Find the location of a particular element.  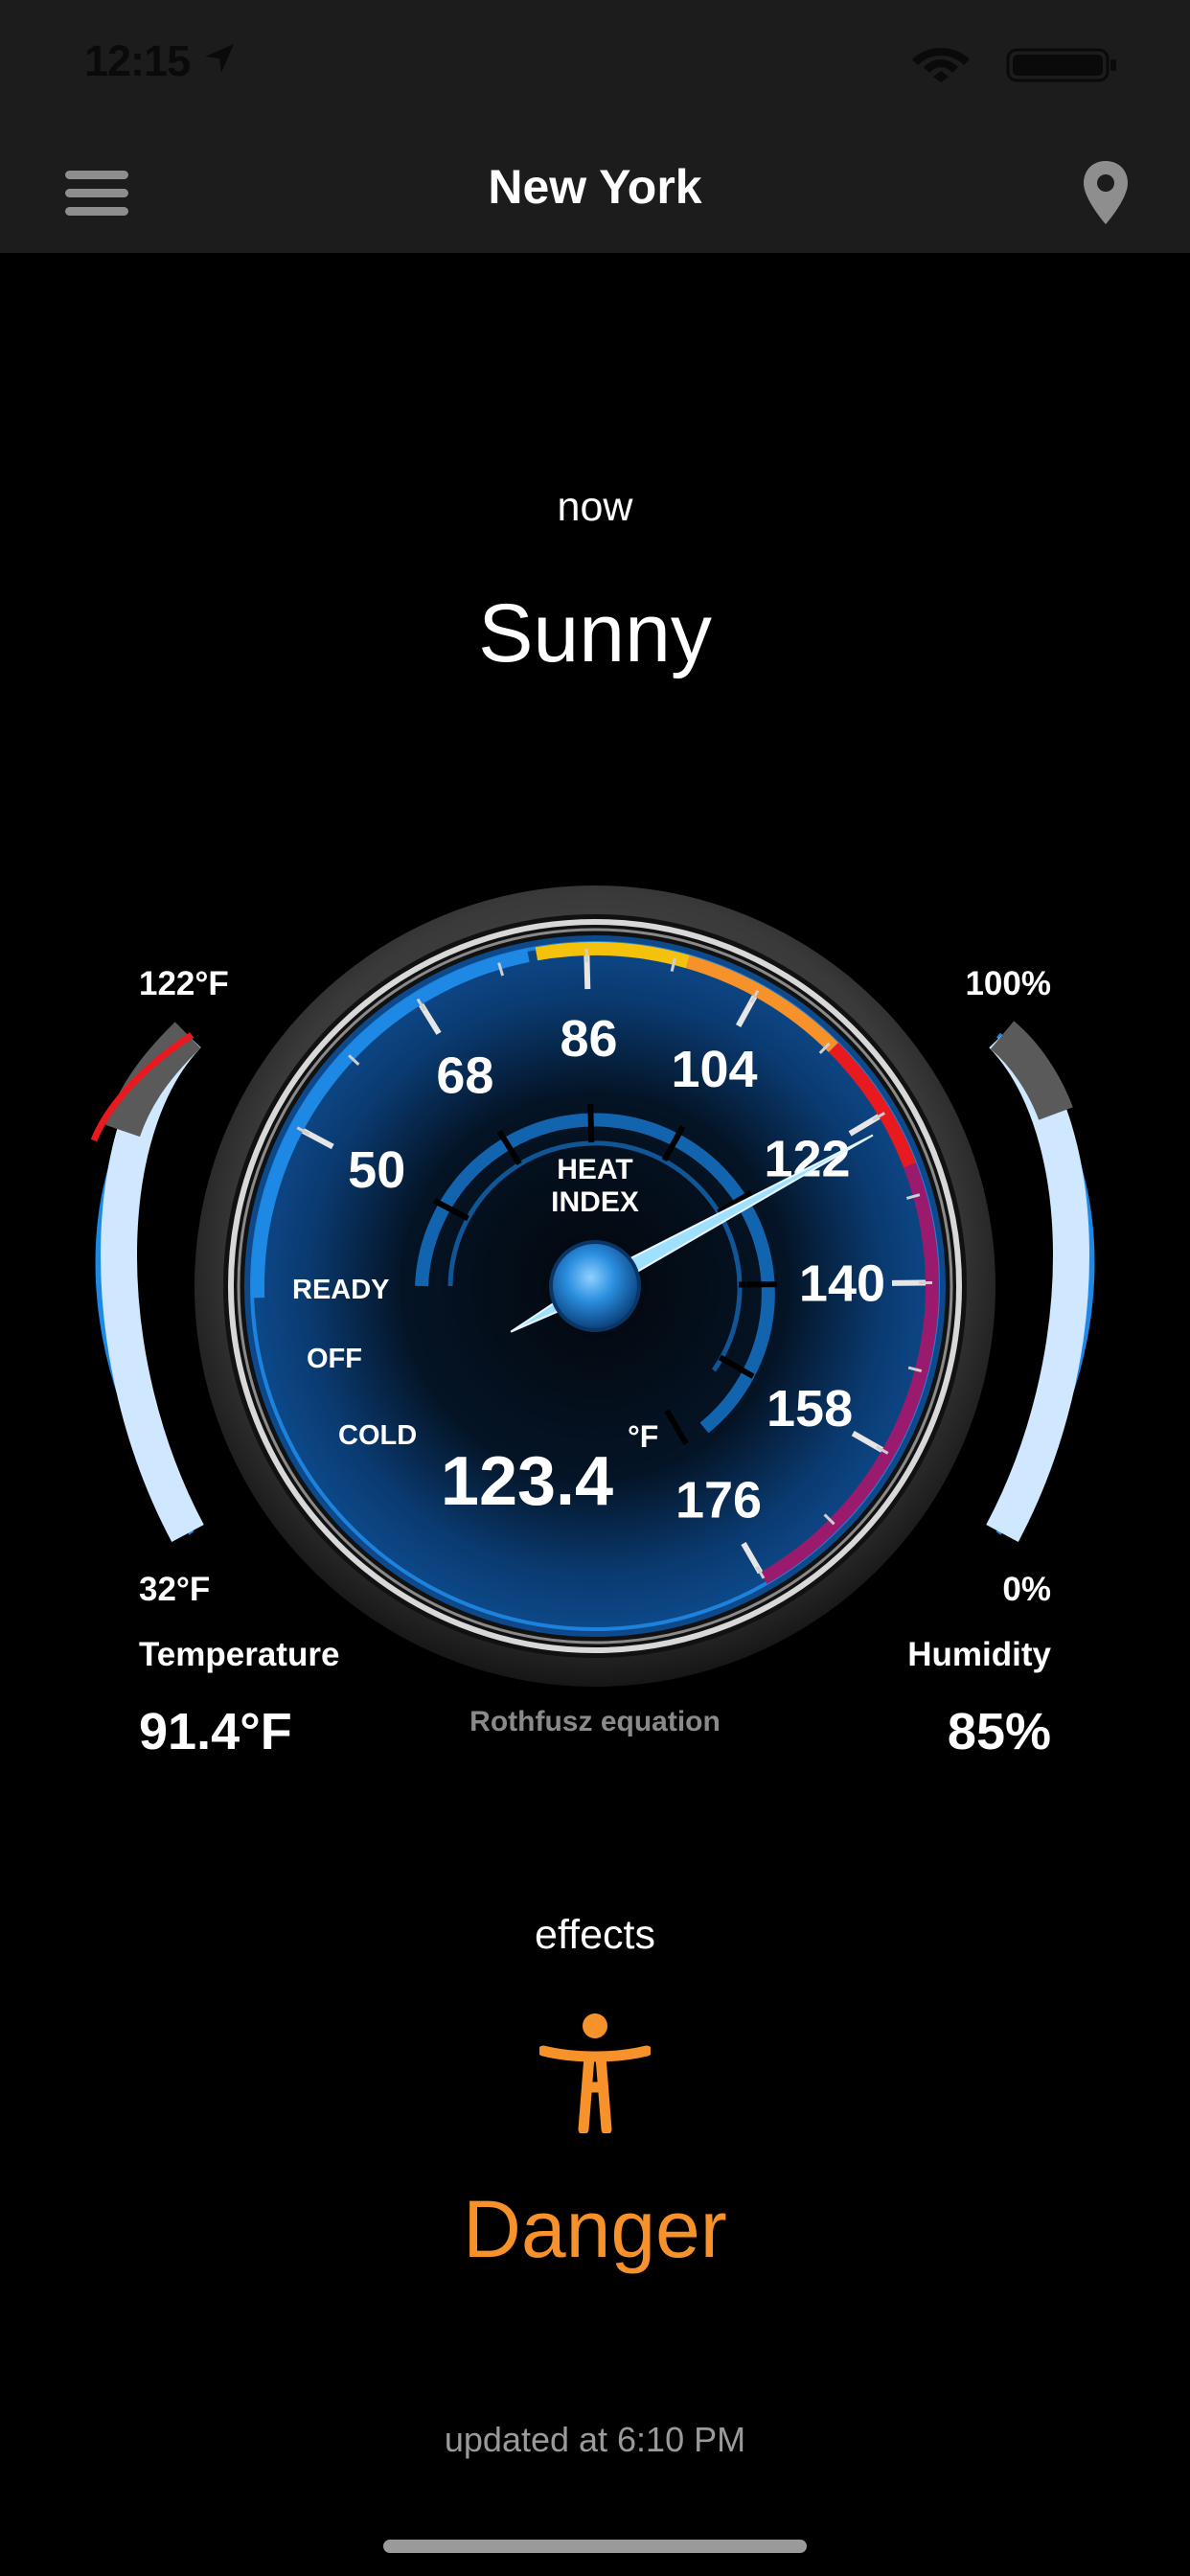

gauge-tick-label: 140 is located at coordinates (842, 1283).